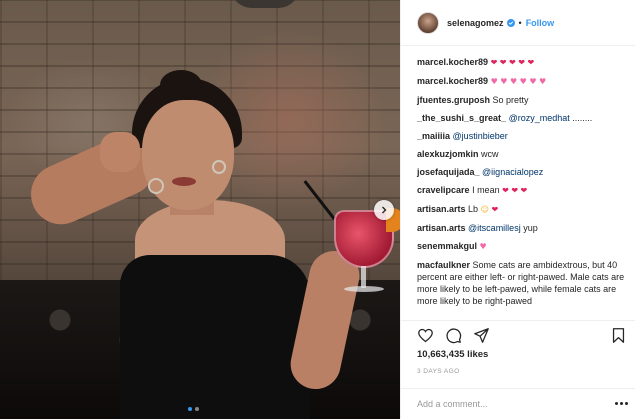  I want to click on add-comment-bar, so click(518, 403).